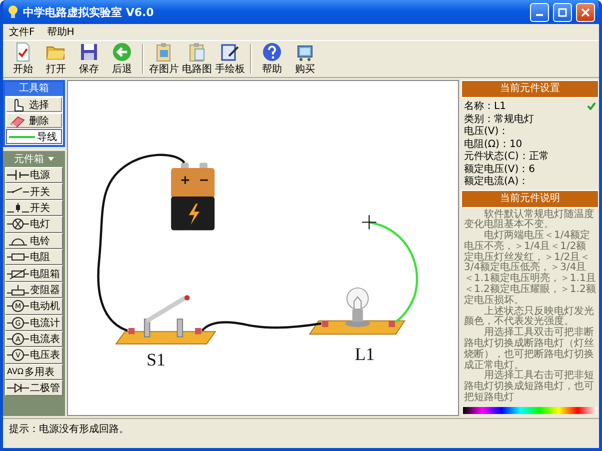 The width and height of the screenshot is (602, 451). Describe the element at coordinates (272, 52) in the screenshot. I see `help-icon` at that location.